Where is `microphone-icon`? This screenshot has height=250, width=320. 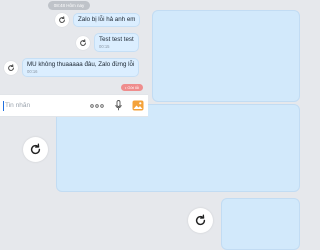
microphone-icon is located at coordinates (118, 106).